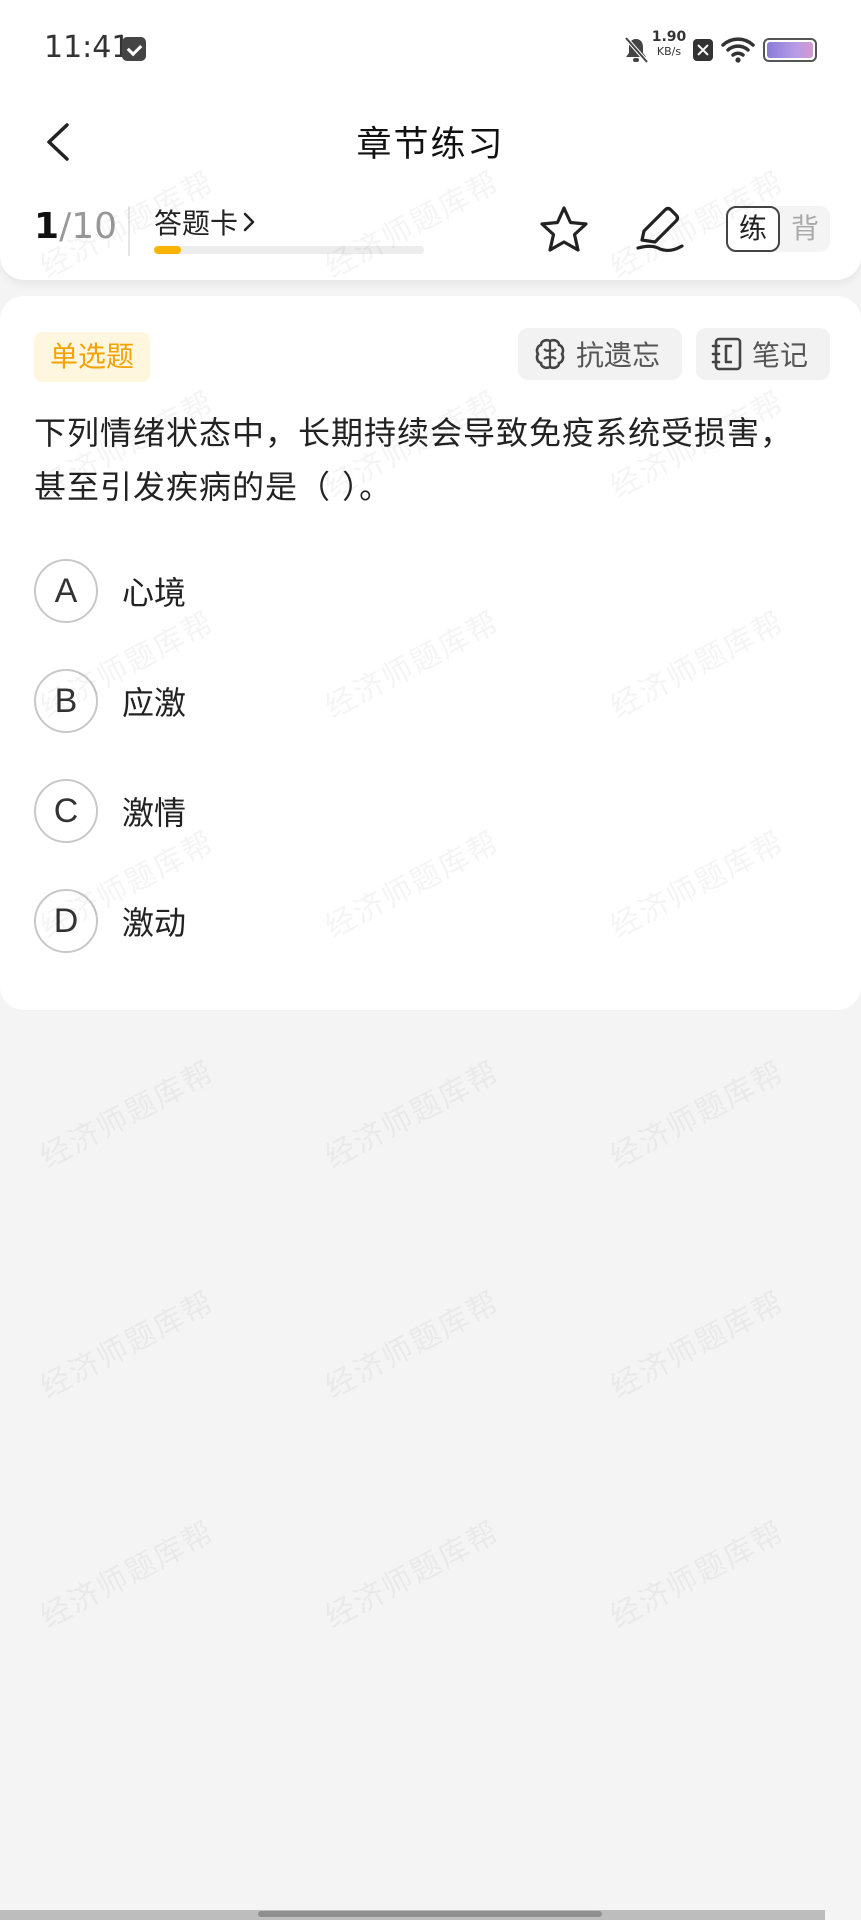 Image resolution: width=861 pixels, height=1920 pixels. Describe the element at coordinates (430, 145) in the screenshot. I see `page-title: 章节练习` at that location.